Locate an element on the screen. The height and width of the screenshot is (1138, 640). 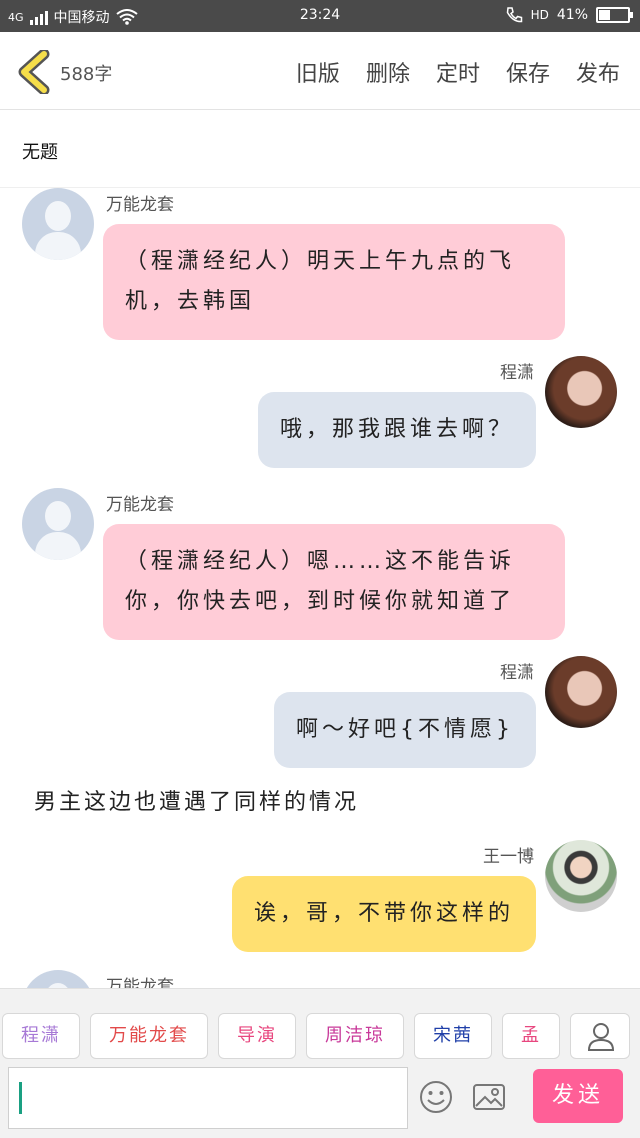
title-row: 无题 is located at coordinates (320, 149).